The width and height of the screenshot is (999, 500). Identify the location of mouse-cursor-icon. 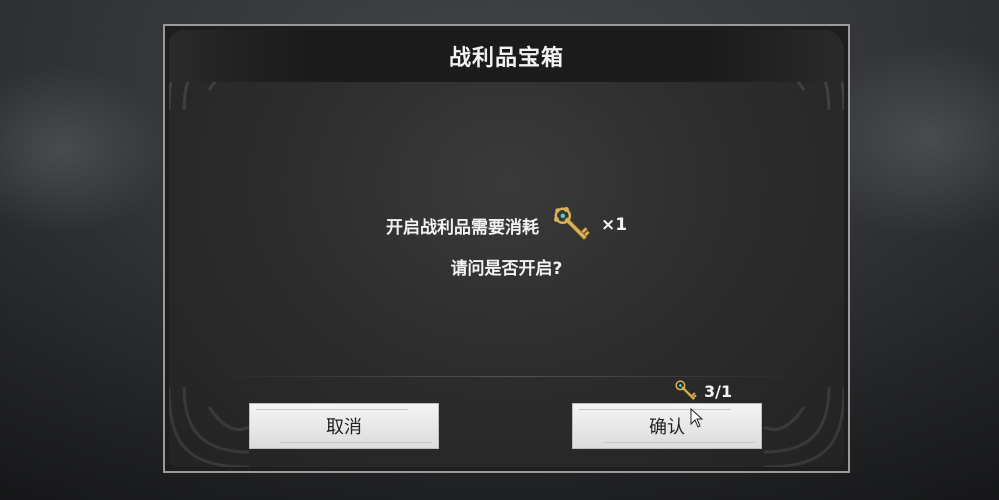
(697, 418).